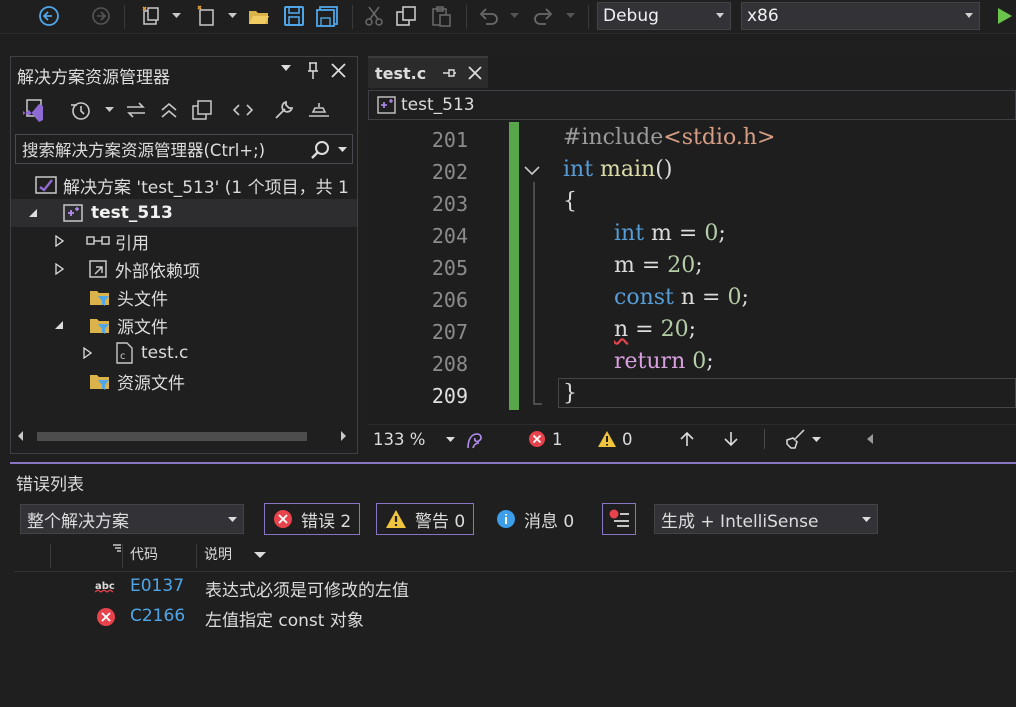  Describe the element at coordinates (687, 439) in the screenshot. I see `previous-issue-icon` at that location.